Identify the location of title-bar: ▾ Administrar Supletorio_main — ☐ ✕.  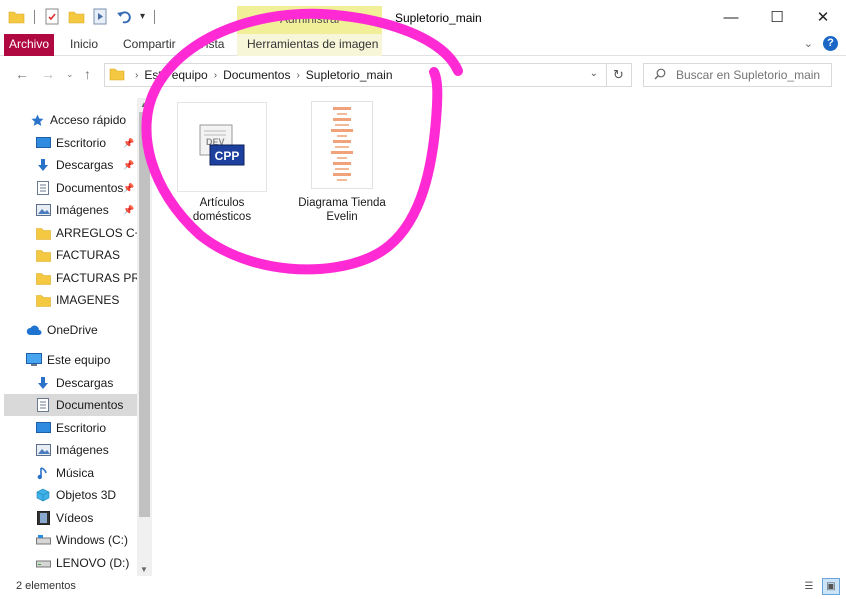
(423, 17).